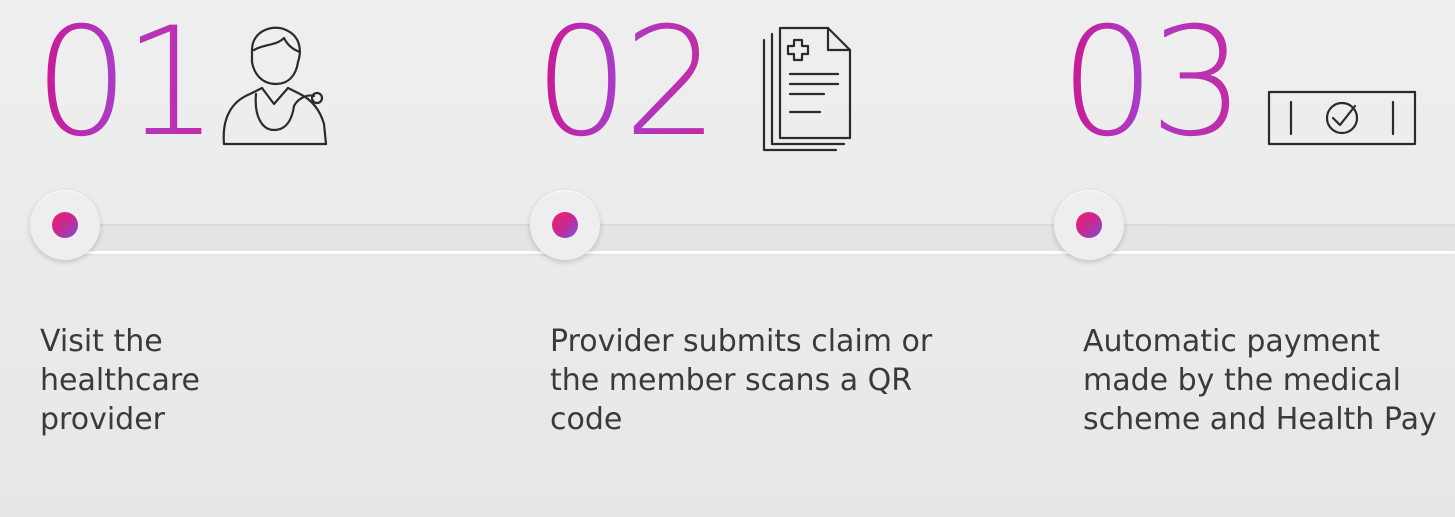 This screenshot has height=517, width=1455. I want to click on step-1-number: 01, so click(126, 89).